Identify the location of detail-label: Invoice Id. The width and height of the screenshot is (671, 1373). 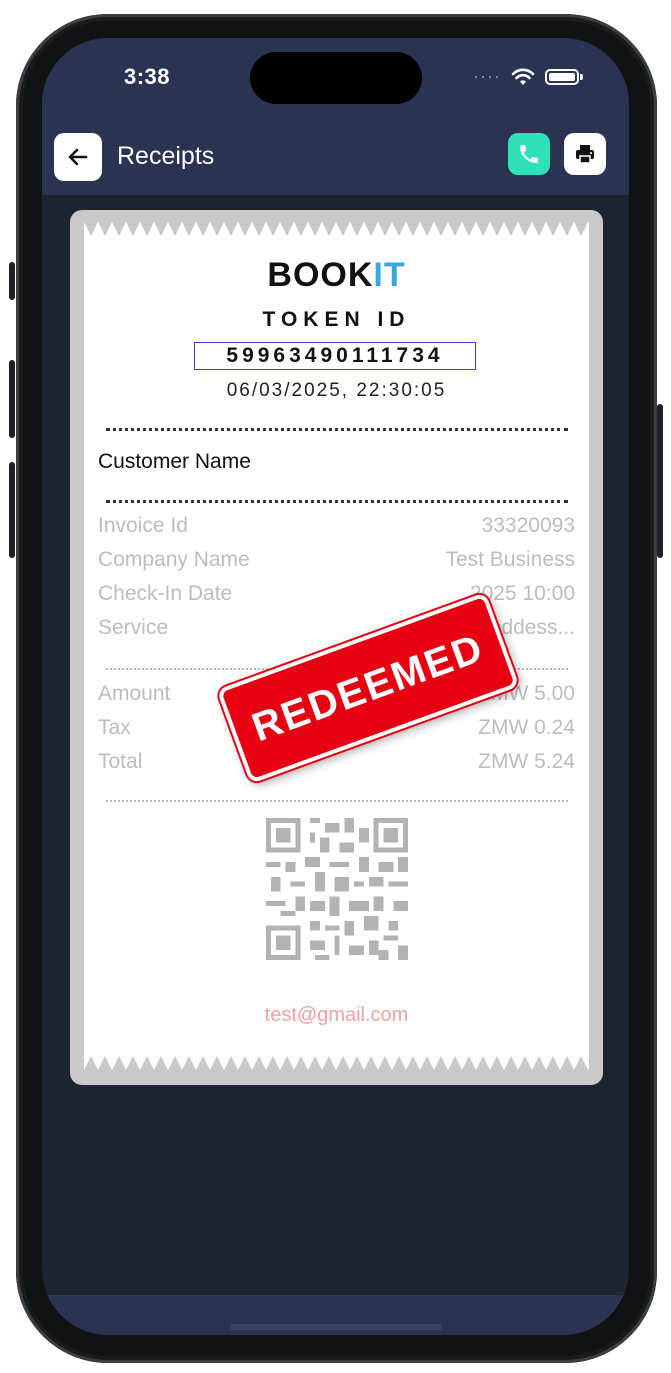
(143, 525).